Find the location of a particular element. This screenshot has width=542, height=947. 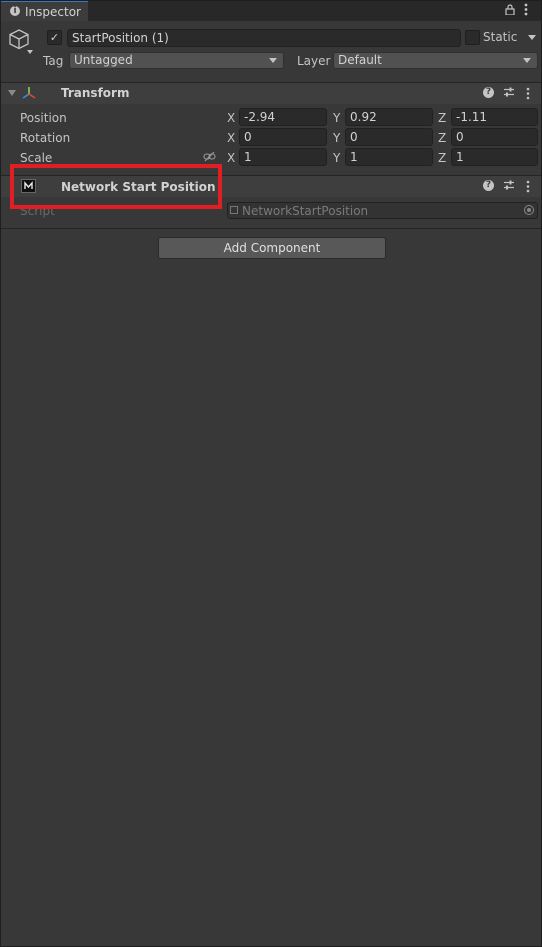

script-icon is located at coordinates (234, 210).